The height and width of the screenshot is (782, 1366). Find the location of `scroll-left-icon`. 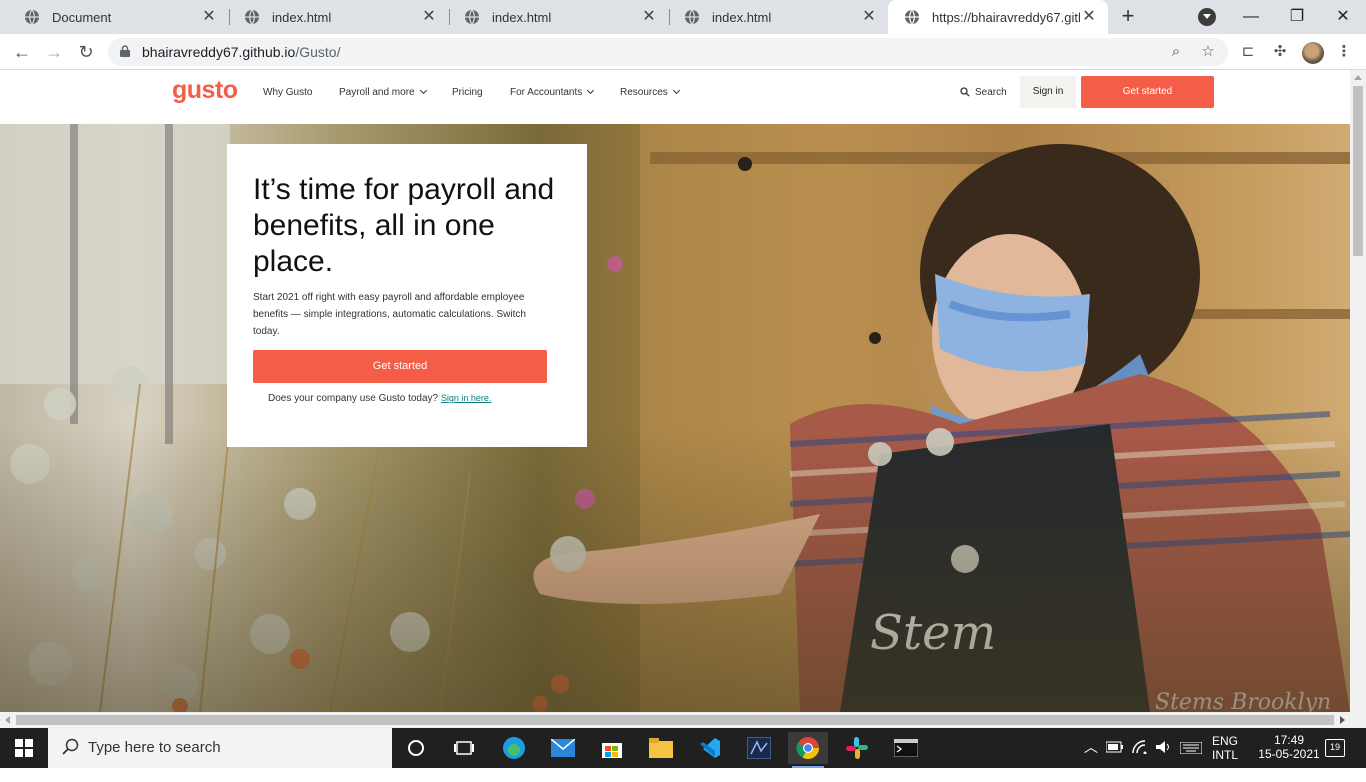

scroll-left-icon is located at coordinates (7, 720).